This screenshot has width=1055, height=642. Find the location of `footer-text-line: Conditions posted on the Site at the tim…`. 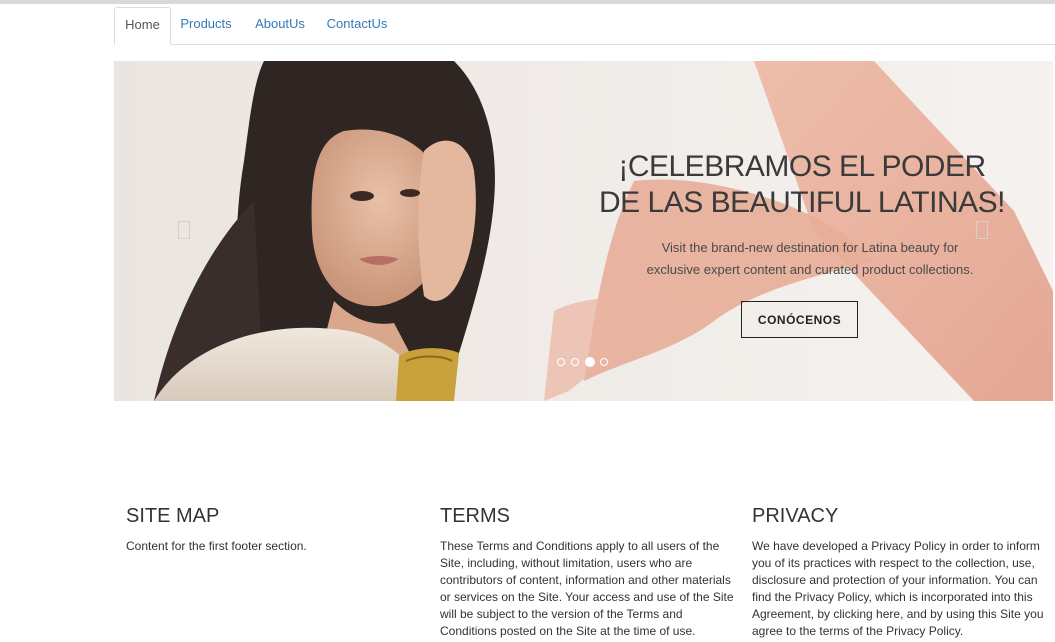

footer-text-line: Conditions posted on the Site at the tim… is located at coordinates (568, 631).